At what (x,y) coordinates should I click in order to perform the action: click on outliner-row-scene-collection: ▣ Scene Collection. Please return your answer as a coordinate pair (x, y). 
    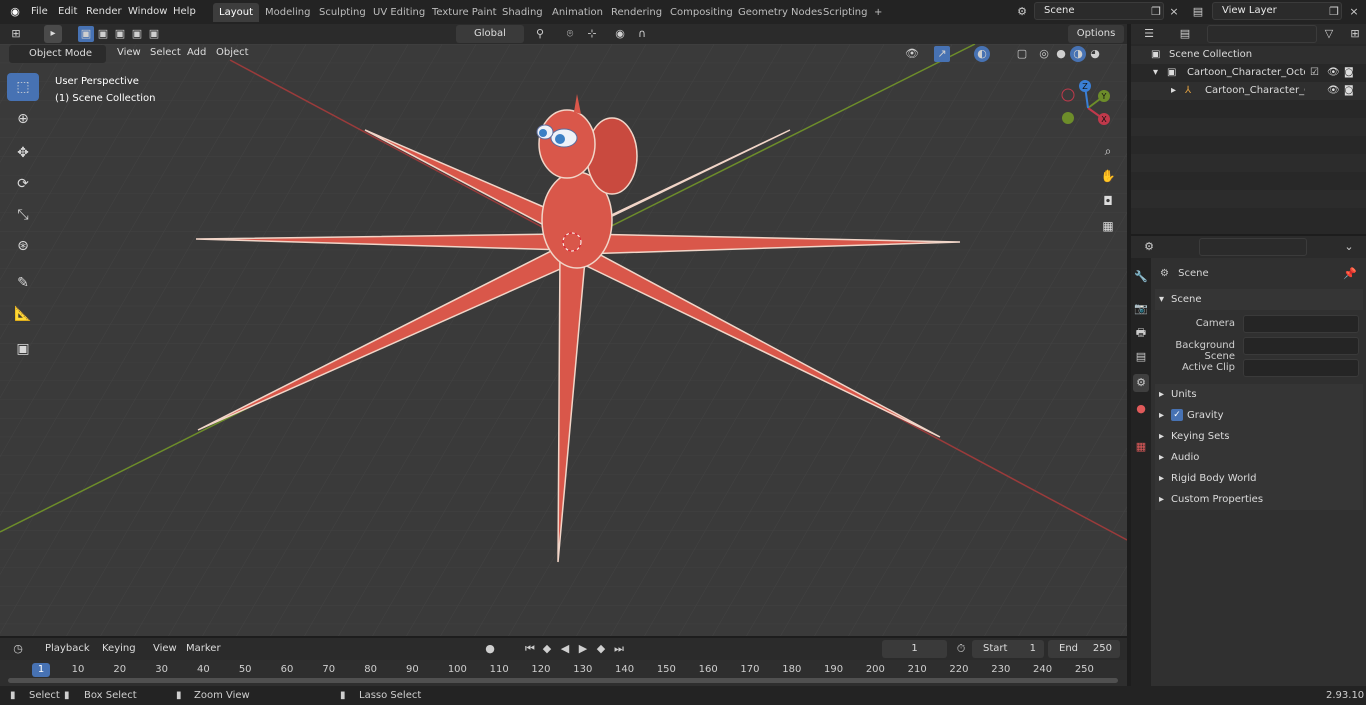
    Looking at the image, I should click on (1248, 55).